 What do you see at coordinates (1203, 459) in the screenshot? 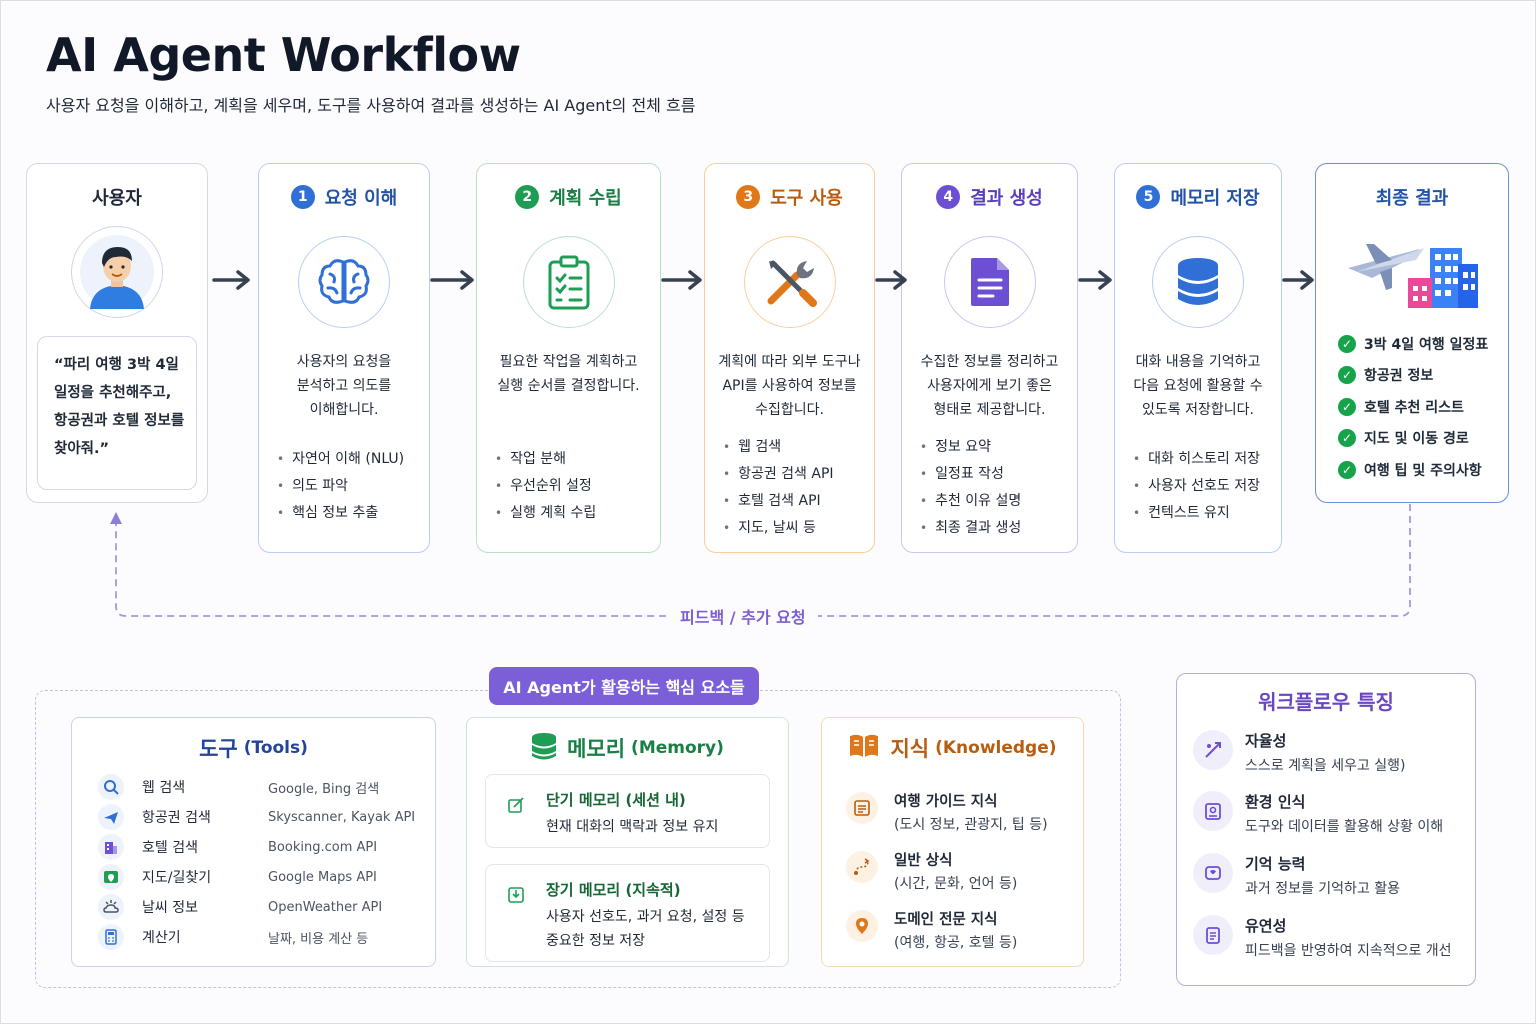
I see `bullet-item: 대화 히스토리 저장` at bounding box center [1203, 459].